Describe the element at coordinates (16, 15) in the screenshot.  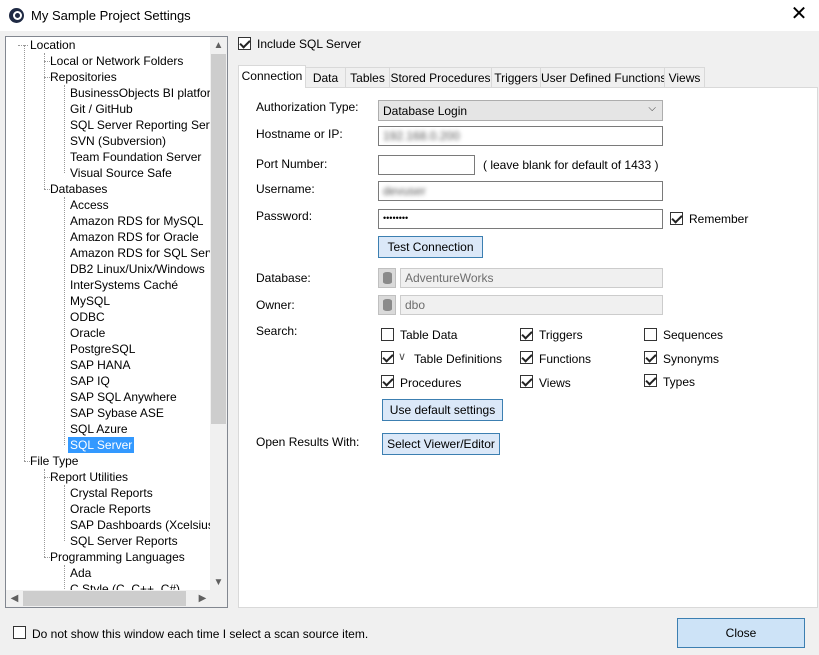
I see `app-logo-icon` at that location.